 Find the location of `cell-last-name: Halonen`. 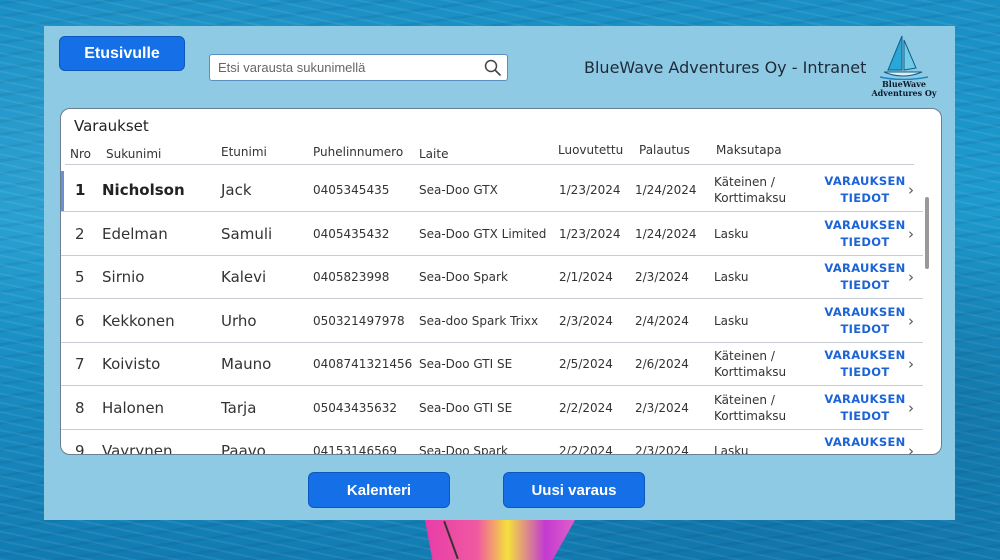

cell-last-name: Halonen is located at coordinates (133, 407).